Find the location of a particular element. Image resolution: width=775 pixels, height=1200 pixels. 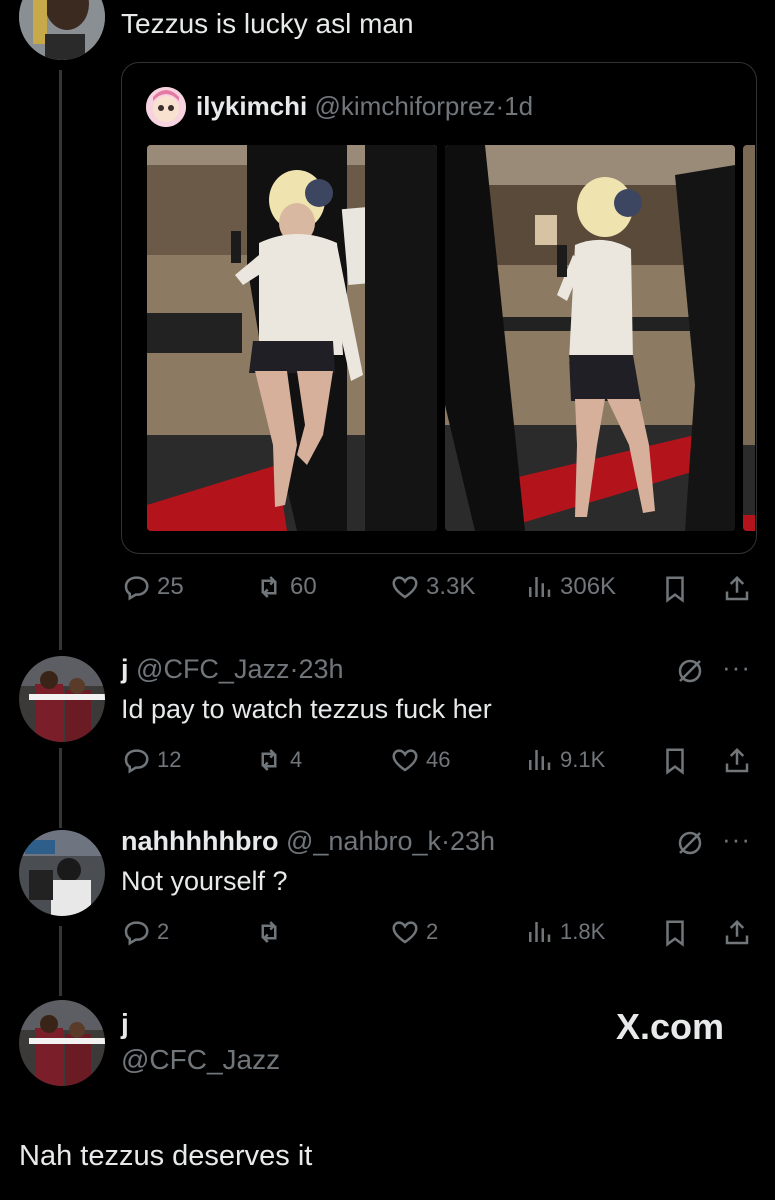

like-button: 3.3K is located at coordinates (432, 587).